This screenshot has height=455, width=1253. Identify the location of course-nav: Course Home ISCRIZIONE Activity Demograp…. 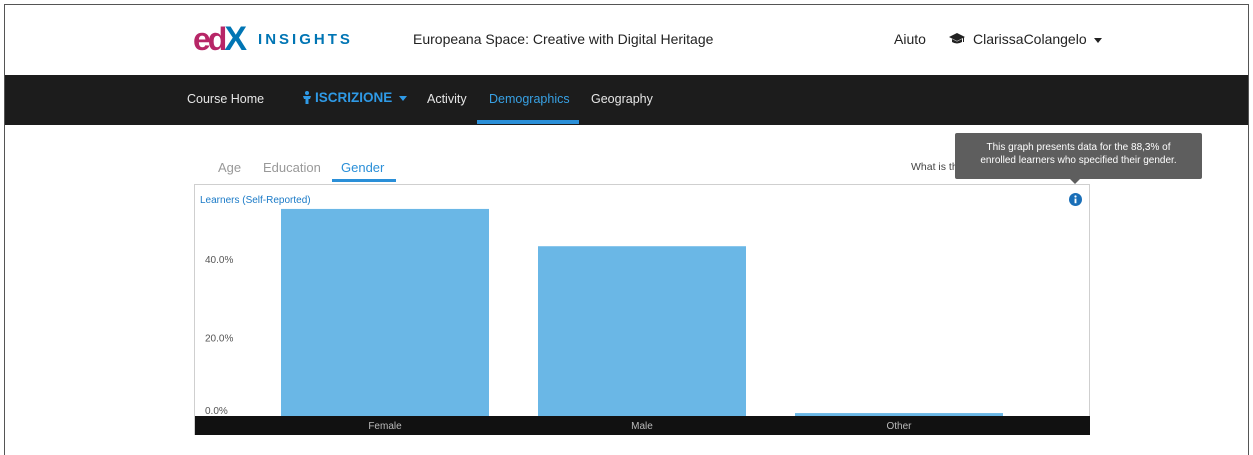
(626, 100).